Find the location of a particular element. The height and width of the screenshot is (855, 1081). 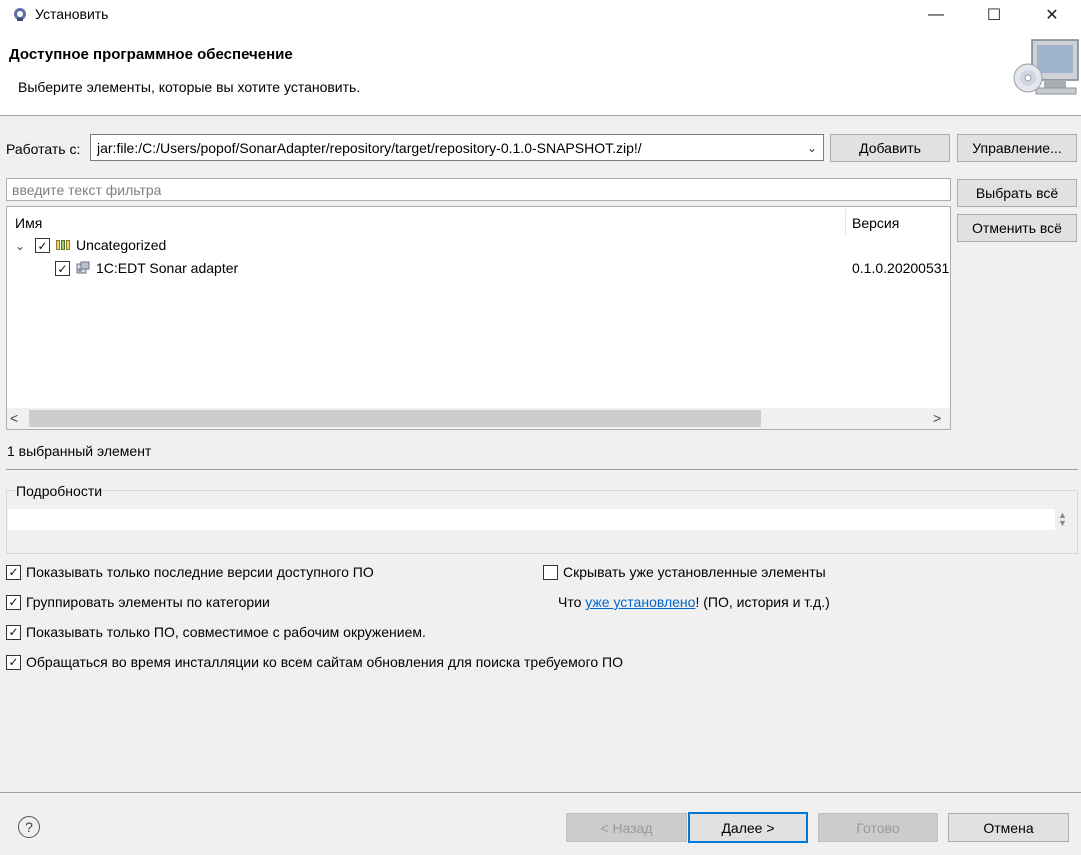

installed-prefix: Что is located at coordinates (572, 602).